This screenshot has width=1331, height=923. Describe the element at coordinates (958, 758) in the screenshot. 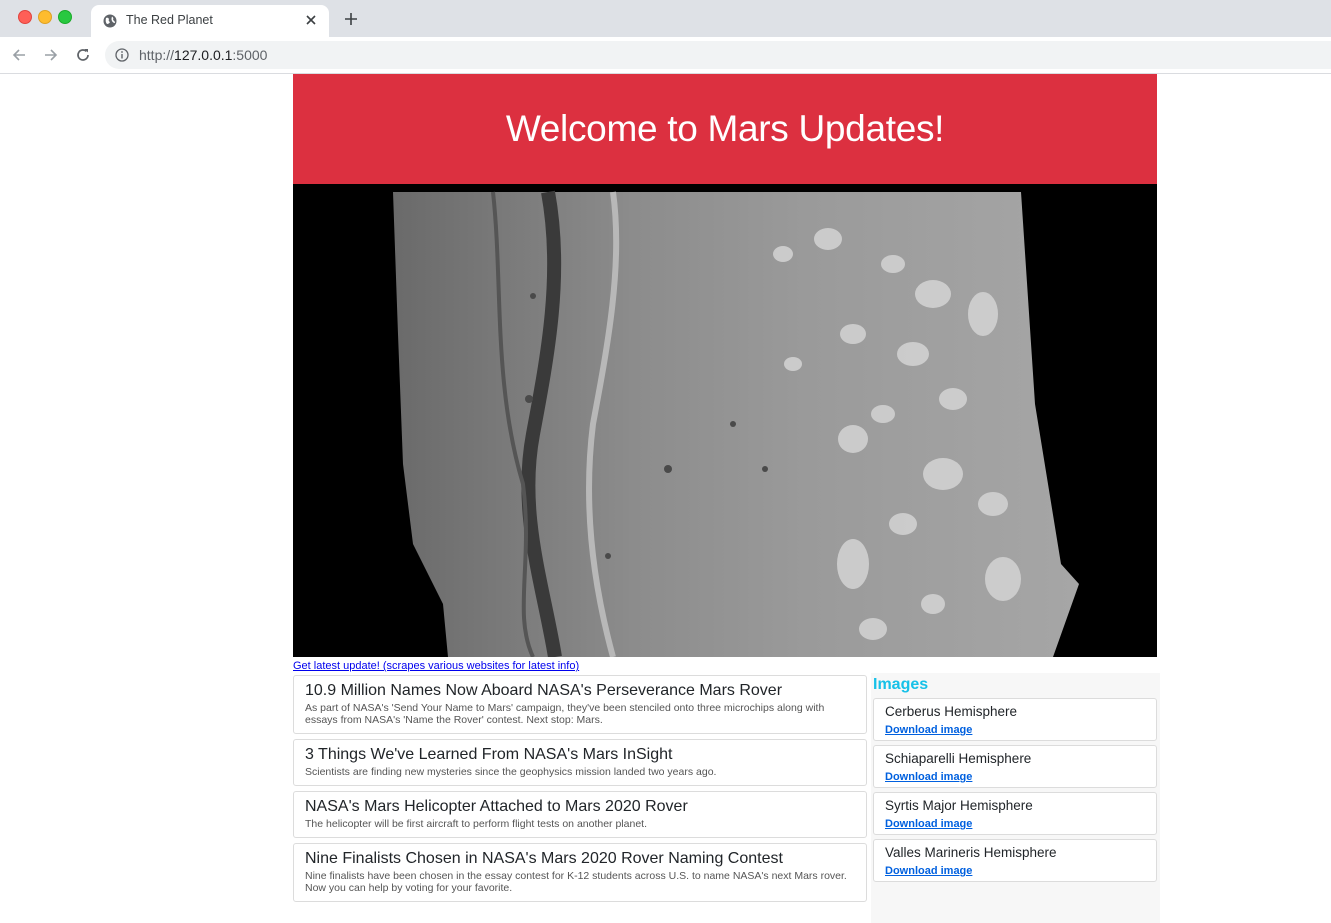

I see `hemisphere-name: Schiaparelli Hemisphere` at that location.